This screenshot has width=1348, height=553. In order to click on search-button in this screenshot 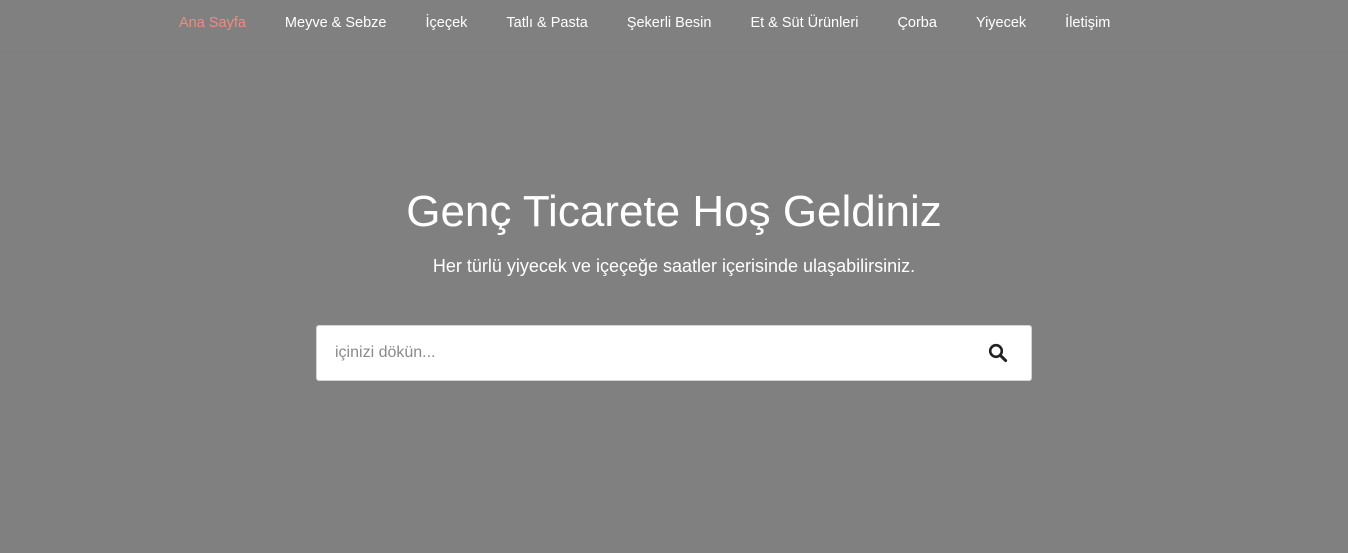, I will do `click(998, 353)`.